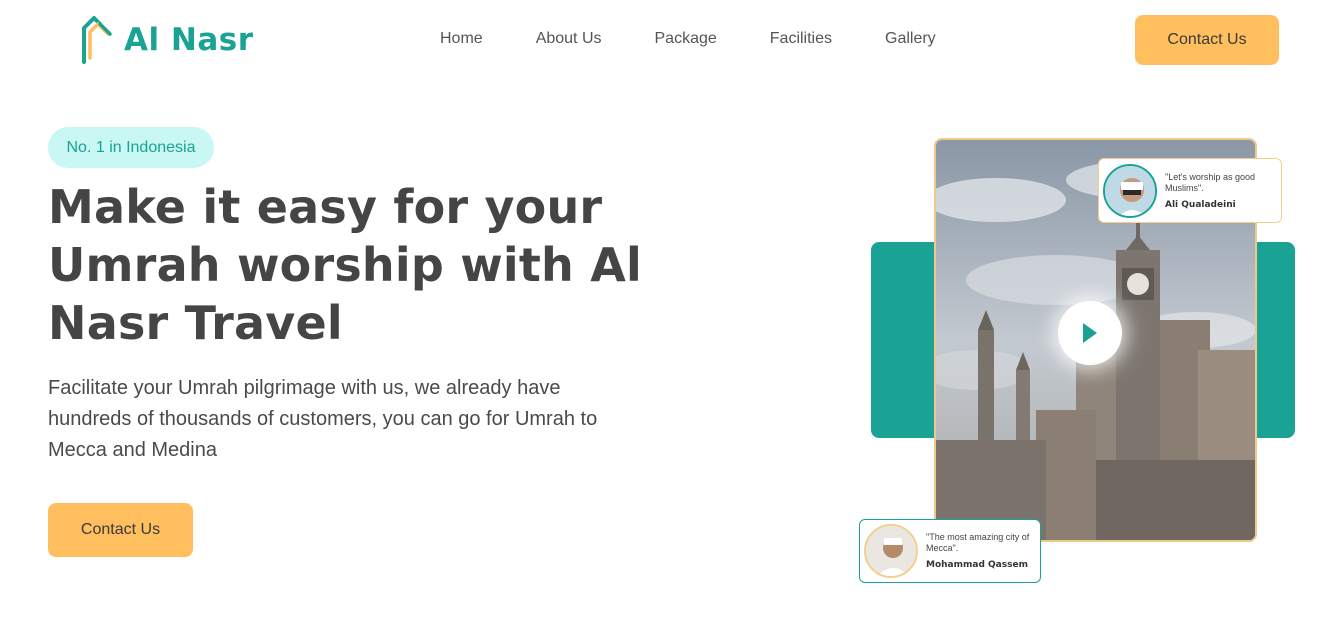 The width and height of the screenshot is (1343, 640). Describe the element at coordinates (1207, 40) in the screenshot. I see `header-contact-button: Contact Us` at that location.